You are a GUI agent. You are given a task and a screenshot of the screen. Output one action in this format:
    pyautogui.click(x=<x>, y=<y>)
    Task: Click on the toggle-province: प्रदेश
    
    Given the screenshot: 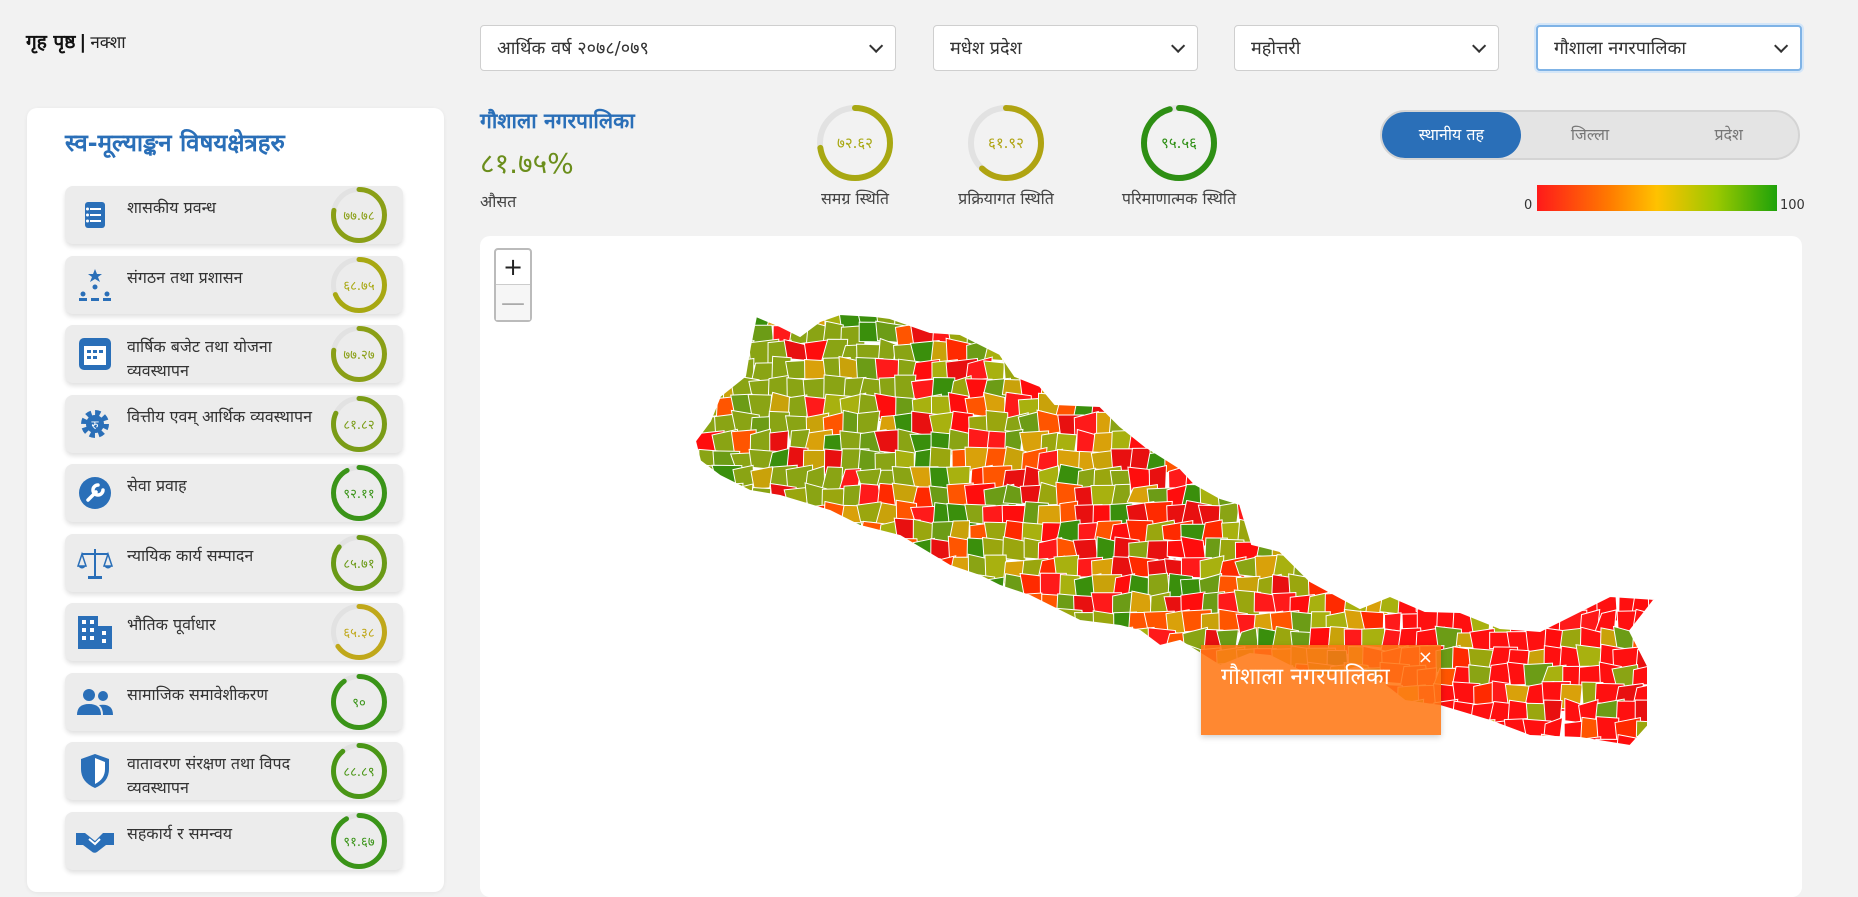 What is the action you would take?
    pyautogui.click(x=1728, y=135)
    